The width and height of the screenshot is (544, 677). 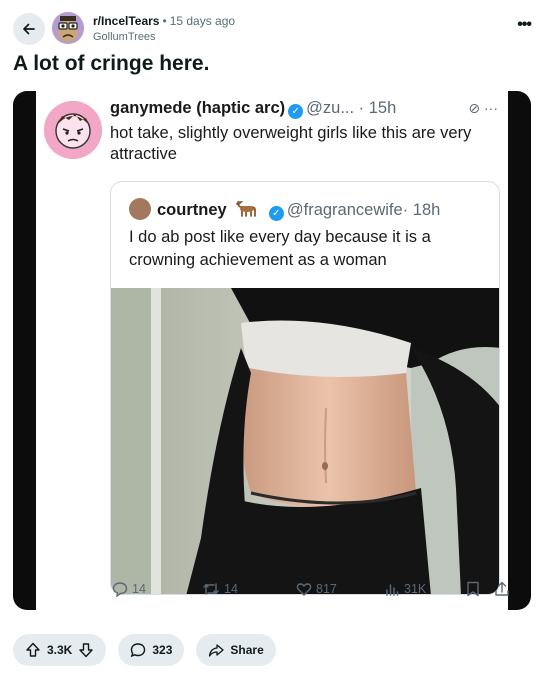 What do you see at coordinates (415, 589) in the screenshot?
I see `views-count: 31K` at bounding box center [415, 589].